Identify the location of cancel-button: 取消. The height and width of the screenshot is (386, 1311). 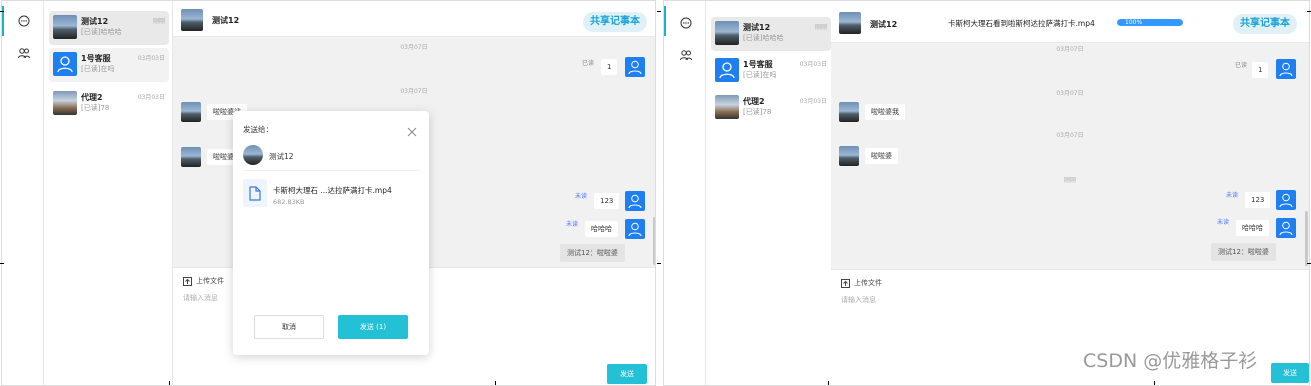
(289, 327).